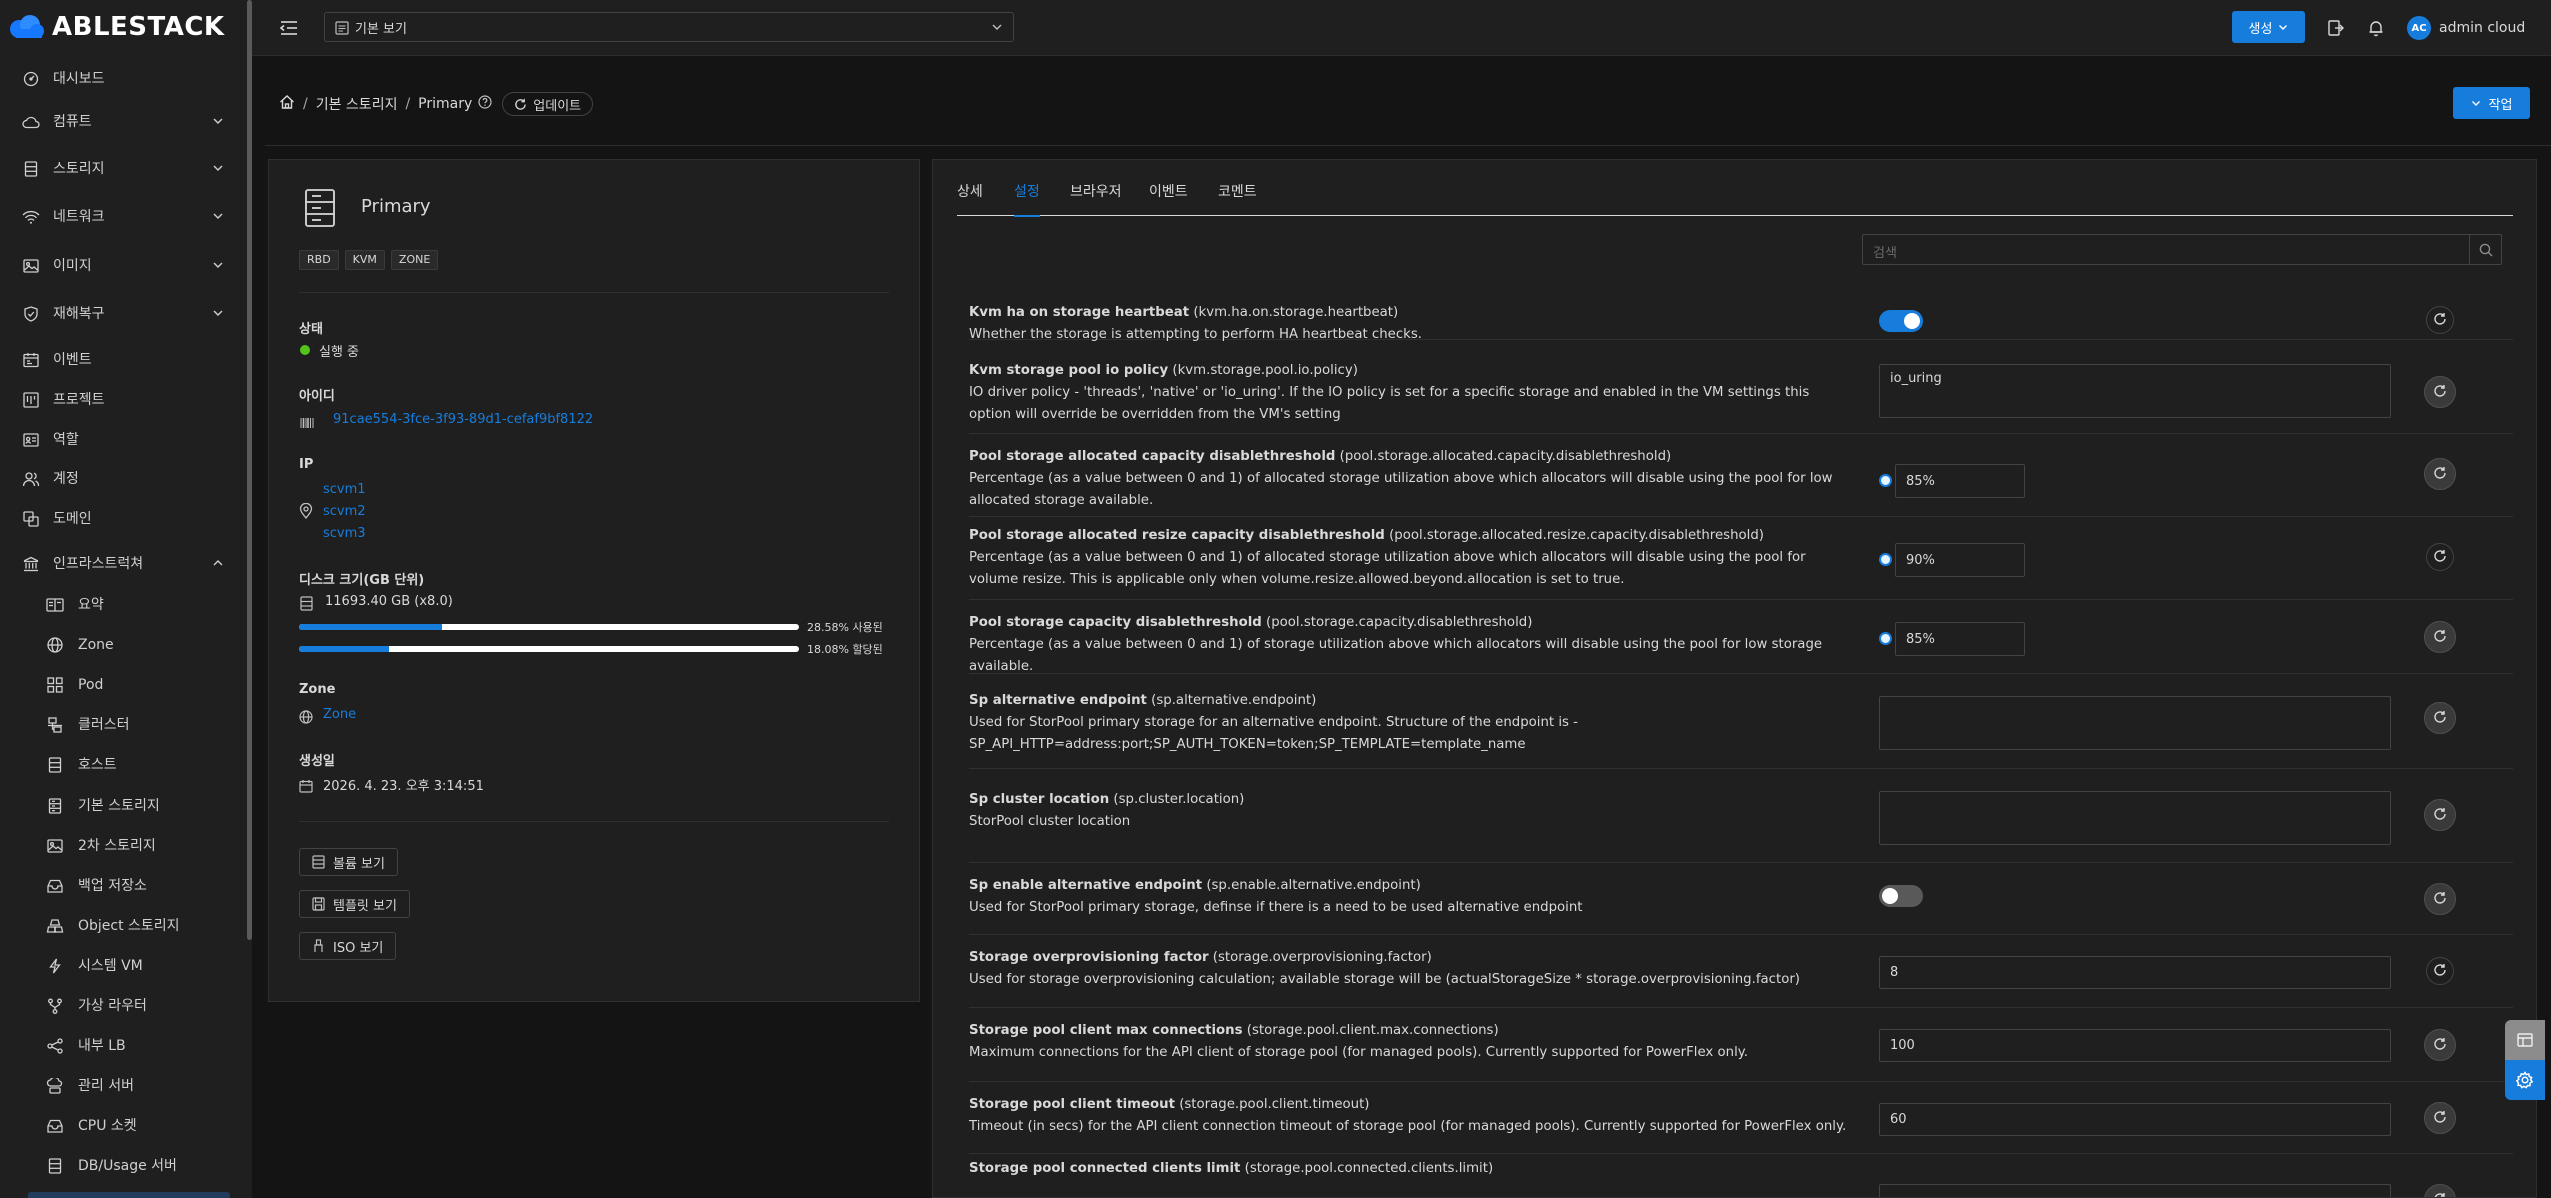 The height and width of the screenshot is (1198, 2551). What do you see at coordinates (122, 1166) in the screenshot?
I see `sidebar-subitem: DB/Usage 서버` at bounding box center [122, 1166].